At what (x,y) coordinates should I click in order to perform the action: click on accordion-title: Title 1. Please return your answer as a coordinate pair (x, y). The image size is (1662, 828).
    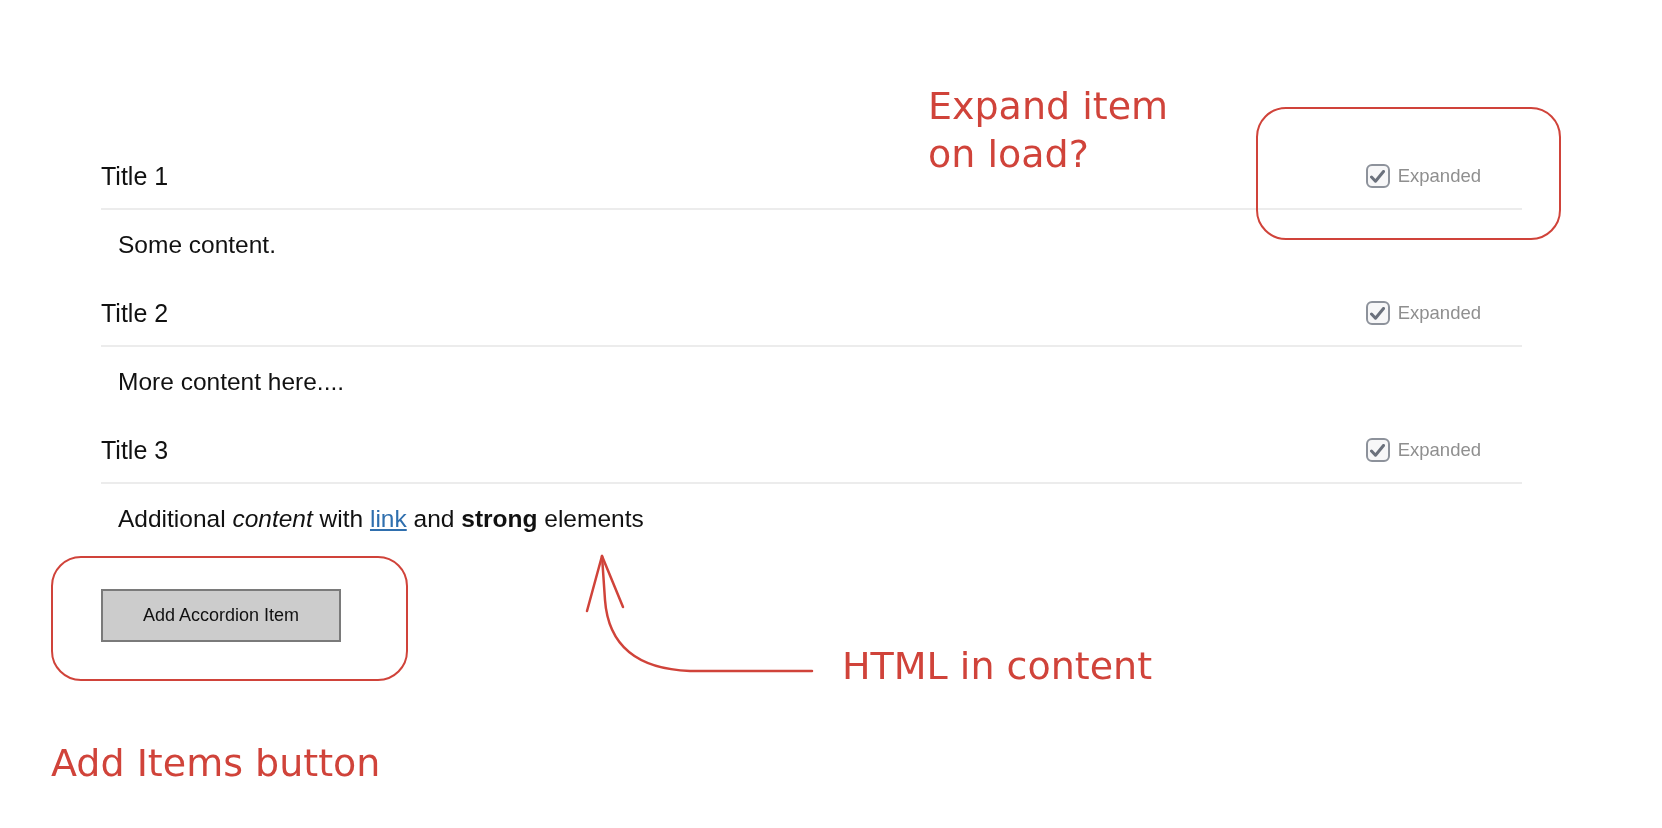
    Looking at the image, I should click on (135, 176).